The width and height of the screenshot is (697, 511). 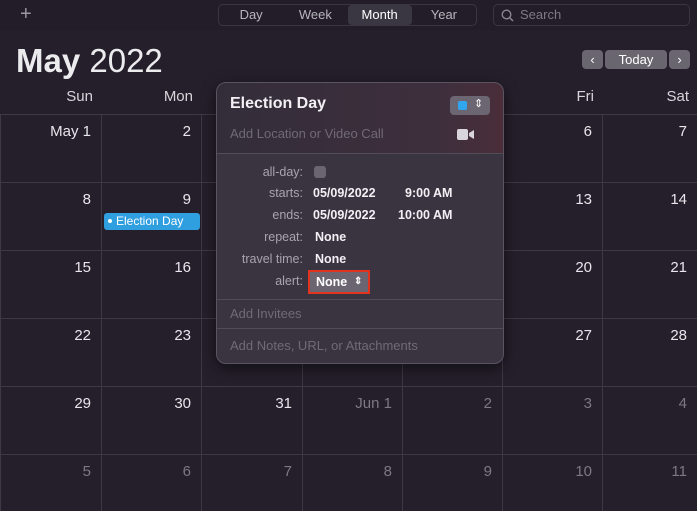 What do you see at coordinates (320, 172) in the screenshot?
I see `allday-checkbox` at bounding box center [320, 172].